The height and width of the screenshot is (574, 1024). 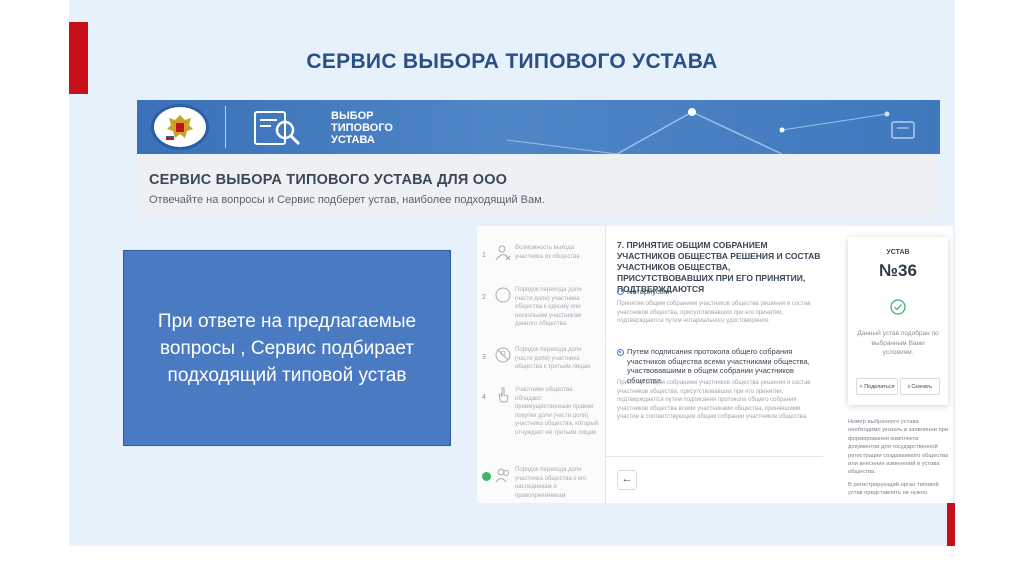 What do you see at coordinates (486, 476) in the screenshot?
I see `step-done-check-icon` at bounding box center [486, 476].